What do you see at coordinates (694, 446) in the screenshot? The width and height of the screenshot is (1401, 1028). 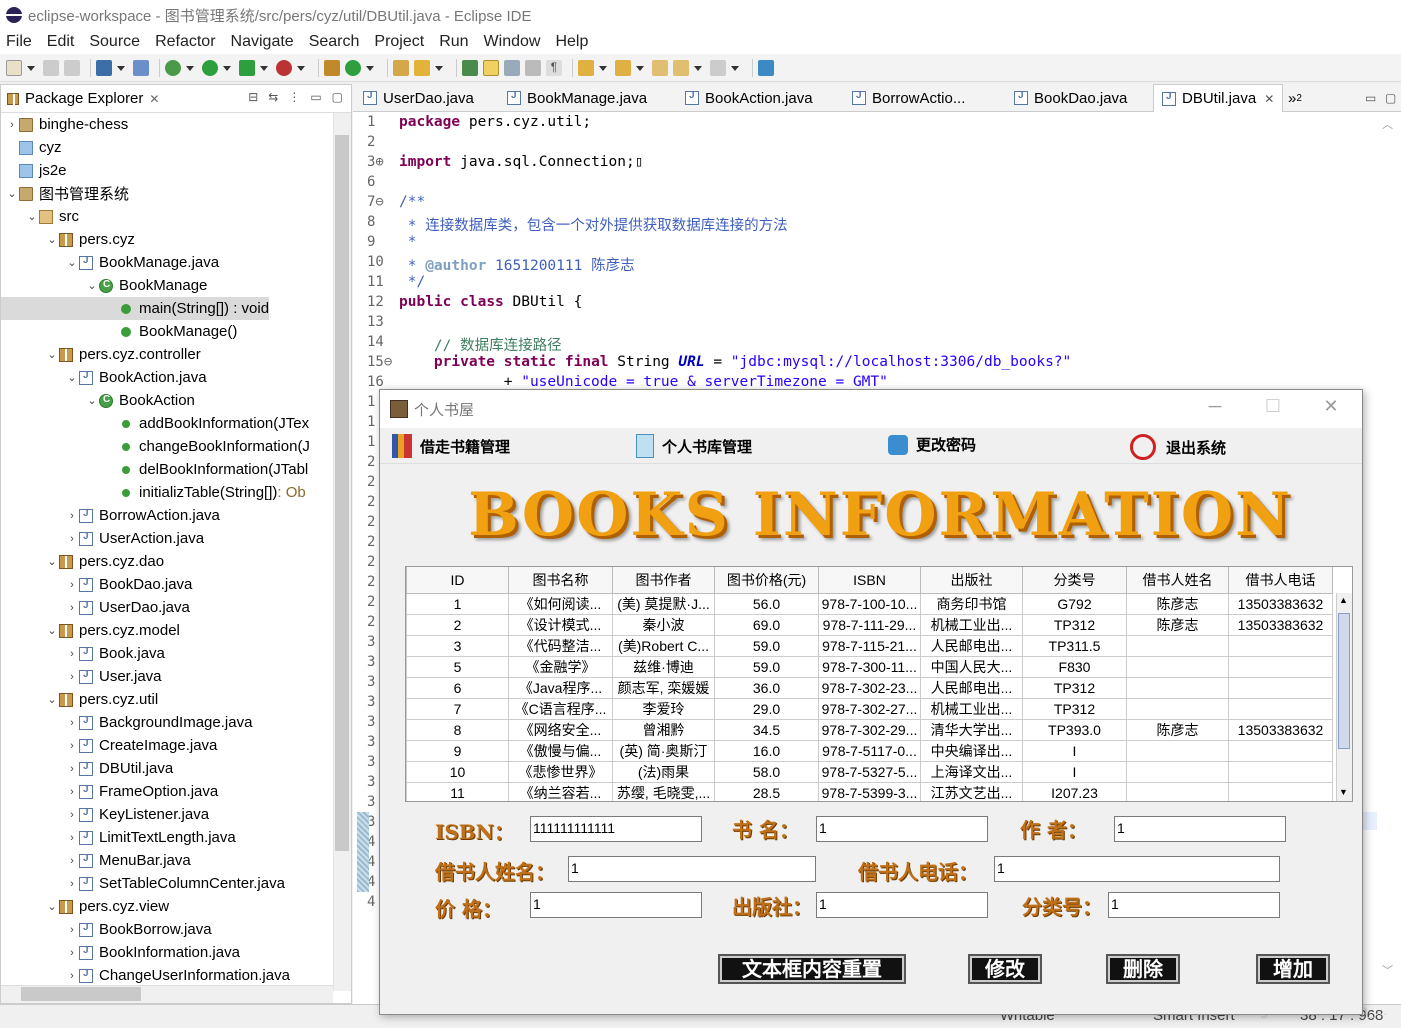 I see `menu-personal-library: 个人书库管理` at bounding box center [694, 446].